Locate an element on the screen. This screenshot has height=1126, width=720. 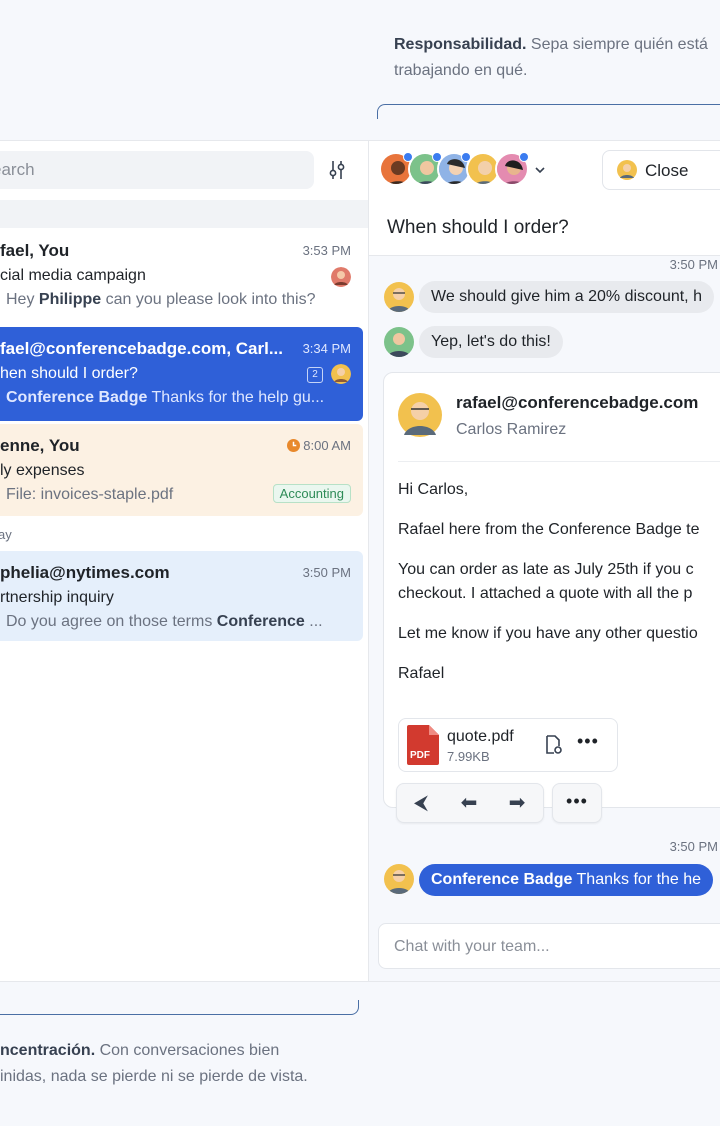
forward-icon: ➡ is located at coordinates (517, 803).